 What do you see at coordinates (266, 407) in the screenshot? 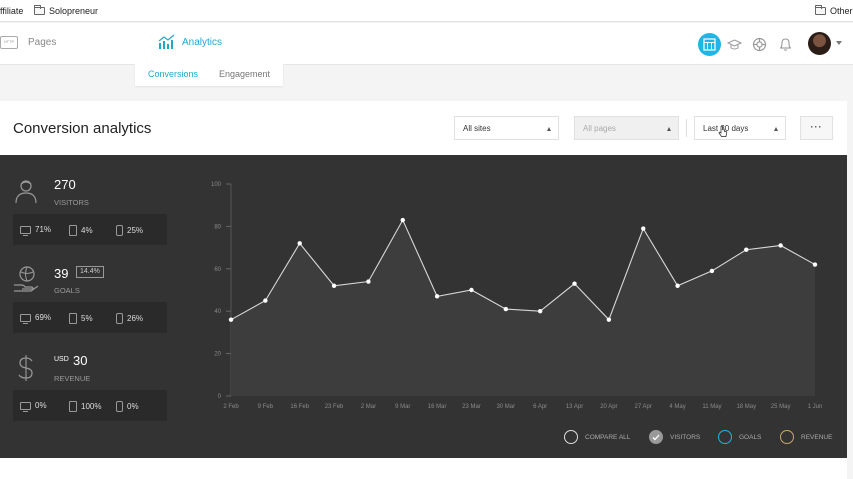
I see `x-tick-label: 9 Feb` at bounding box center [266, 407].